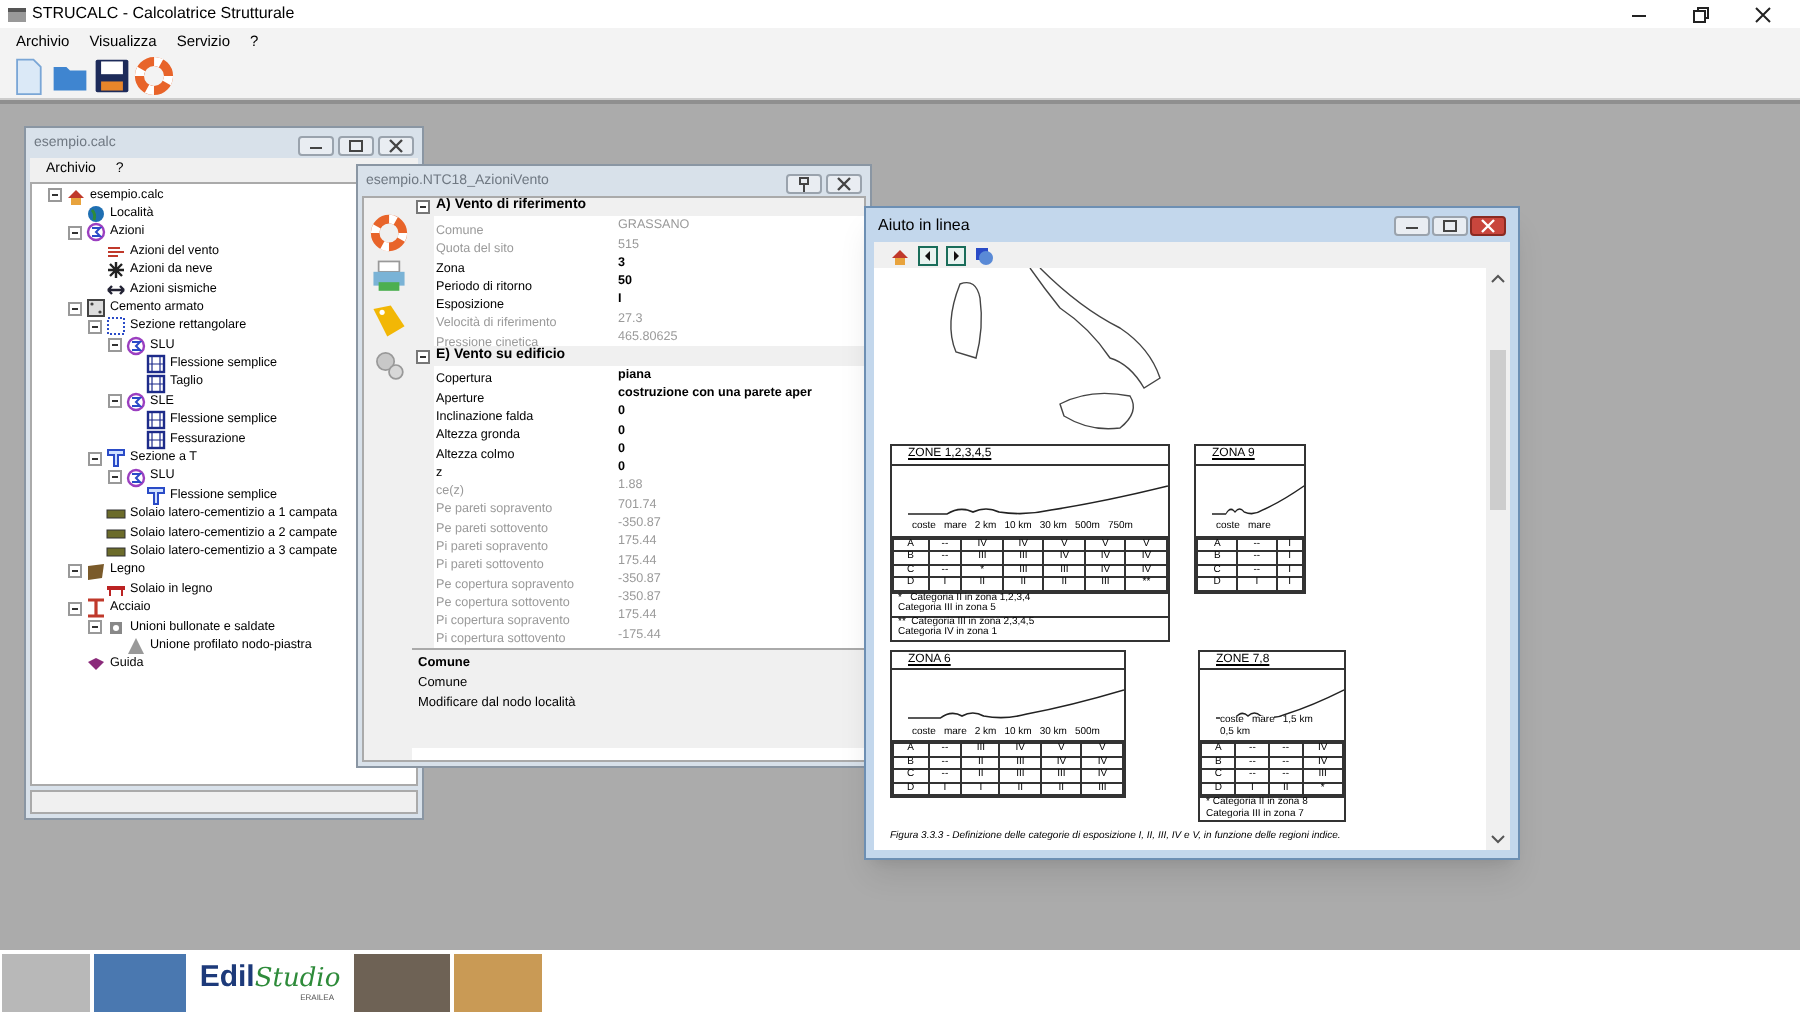 This screenshot has height=1012, width=1800. Describe the element at coordinates (1498, 559) in the screenshot. I see `scrollbar` at that location.